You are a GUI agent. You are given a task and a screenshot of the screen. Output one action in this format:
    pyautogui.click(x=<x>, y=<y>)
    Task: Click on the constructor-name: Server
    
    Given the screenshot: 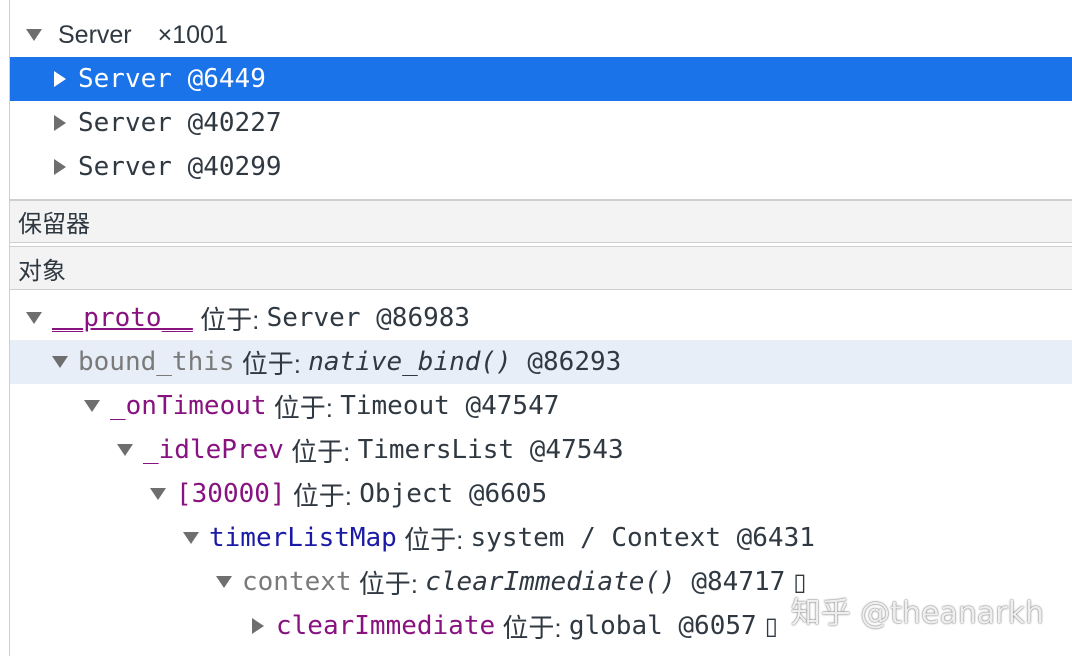 What is the action you would take?
    pyautogui.click(x=95, y=34)
    